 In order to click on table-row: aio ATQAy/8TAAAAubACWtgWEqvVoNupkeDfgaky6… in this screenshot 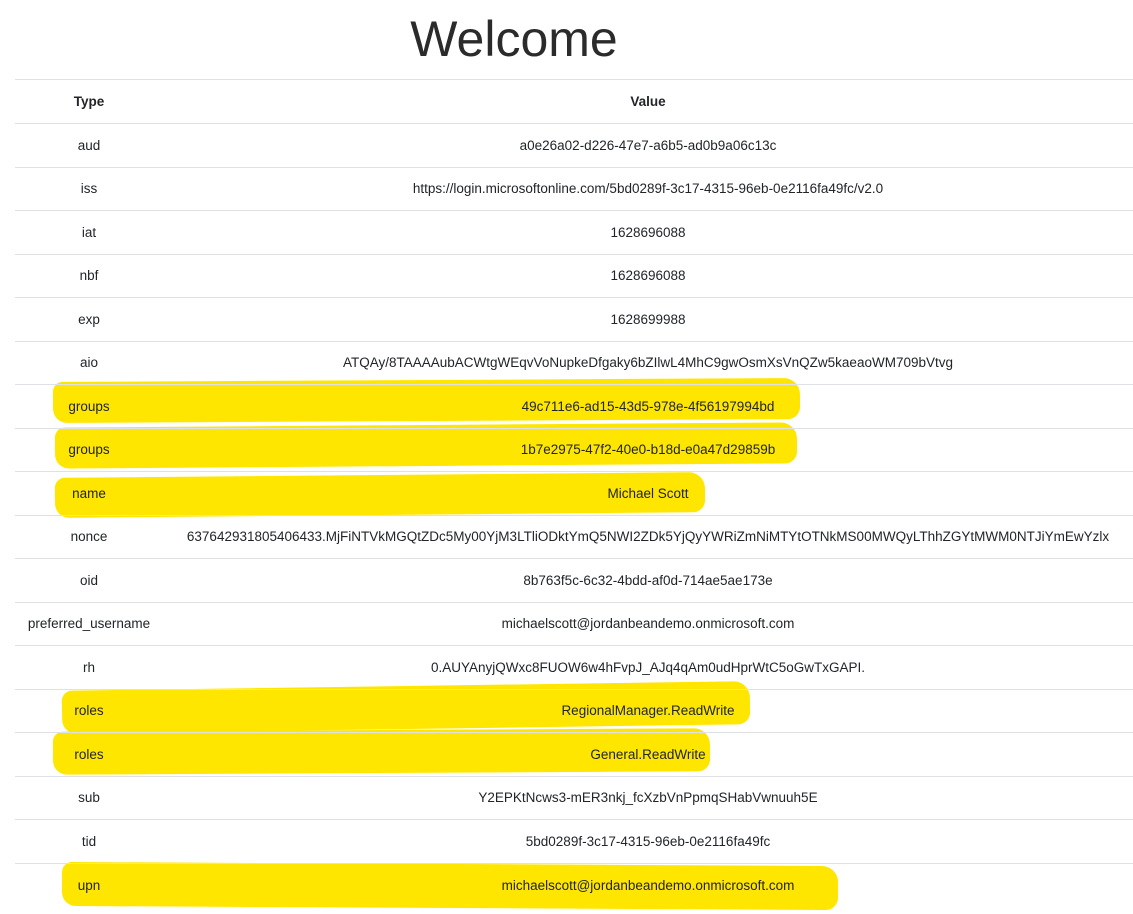, I will do `click(574, 362)`.